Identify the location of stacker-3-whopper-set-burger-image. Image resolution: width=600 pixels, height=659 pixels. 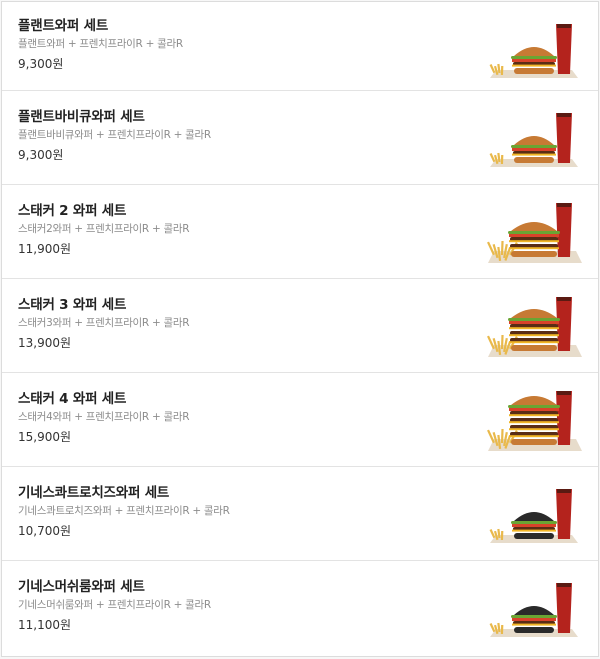
(534, 327).